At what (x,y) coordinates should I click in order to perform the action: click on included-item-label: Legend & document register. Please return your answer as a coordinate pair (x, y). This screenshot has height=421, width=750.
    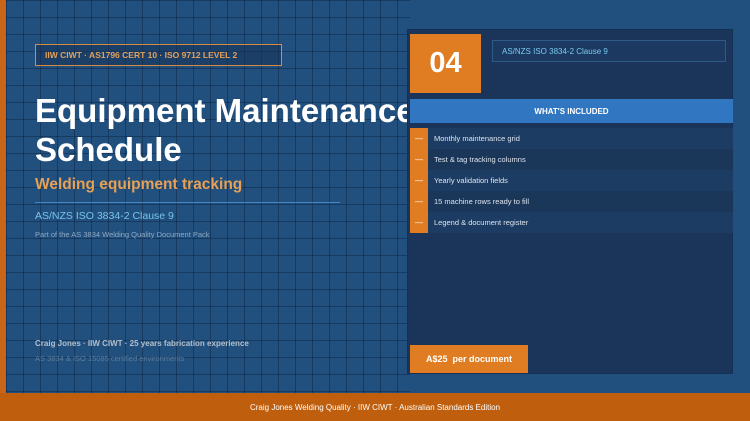
    Looking at the image, I should click on (481, 222).